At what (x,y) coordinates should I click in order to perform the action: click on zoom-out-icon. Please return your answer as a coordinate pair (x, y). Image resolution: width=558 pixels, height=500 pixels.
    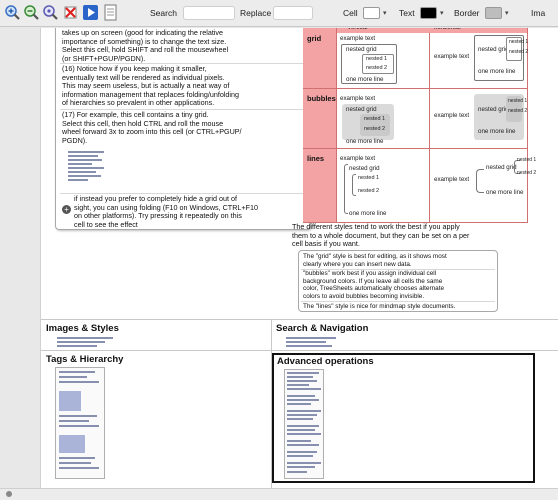
    Looking at the image, I should click on (31, 12).